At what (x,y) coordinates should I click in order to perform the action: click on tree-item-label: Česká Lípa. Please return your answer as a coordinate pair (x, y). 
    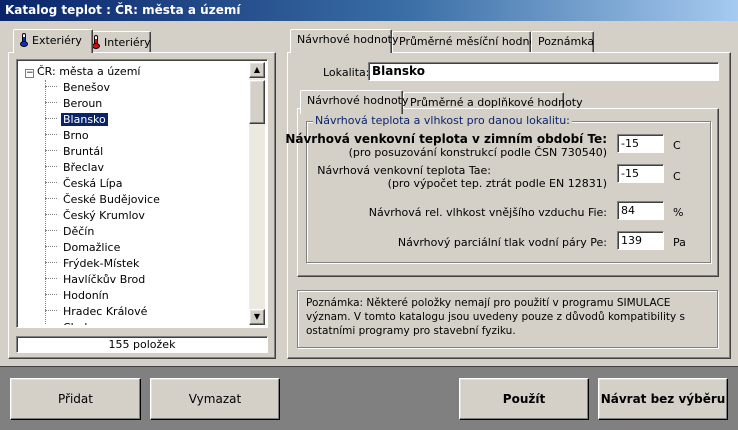
    Looking at the image, I should click on (93, 183).